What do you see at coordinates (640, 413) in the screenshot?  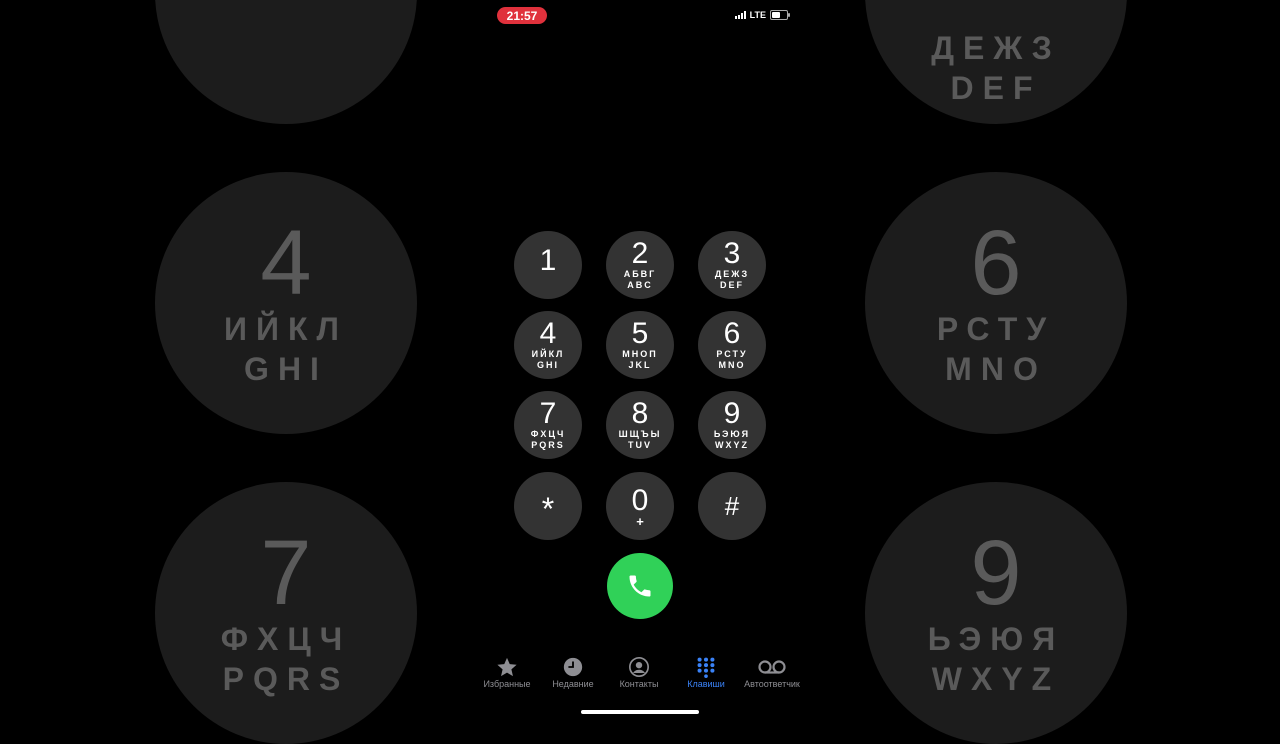 I see `key-digit: 8` at bounding box center [640, 413].